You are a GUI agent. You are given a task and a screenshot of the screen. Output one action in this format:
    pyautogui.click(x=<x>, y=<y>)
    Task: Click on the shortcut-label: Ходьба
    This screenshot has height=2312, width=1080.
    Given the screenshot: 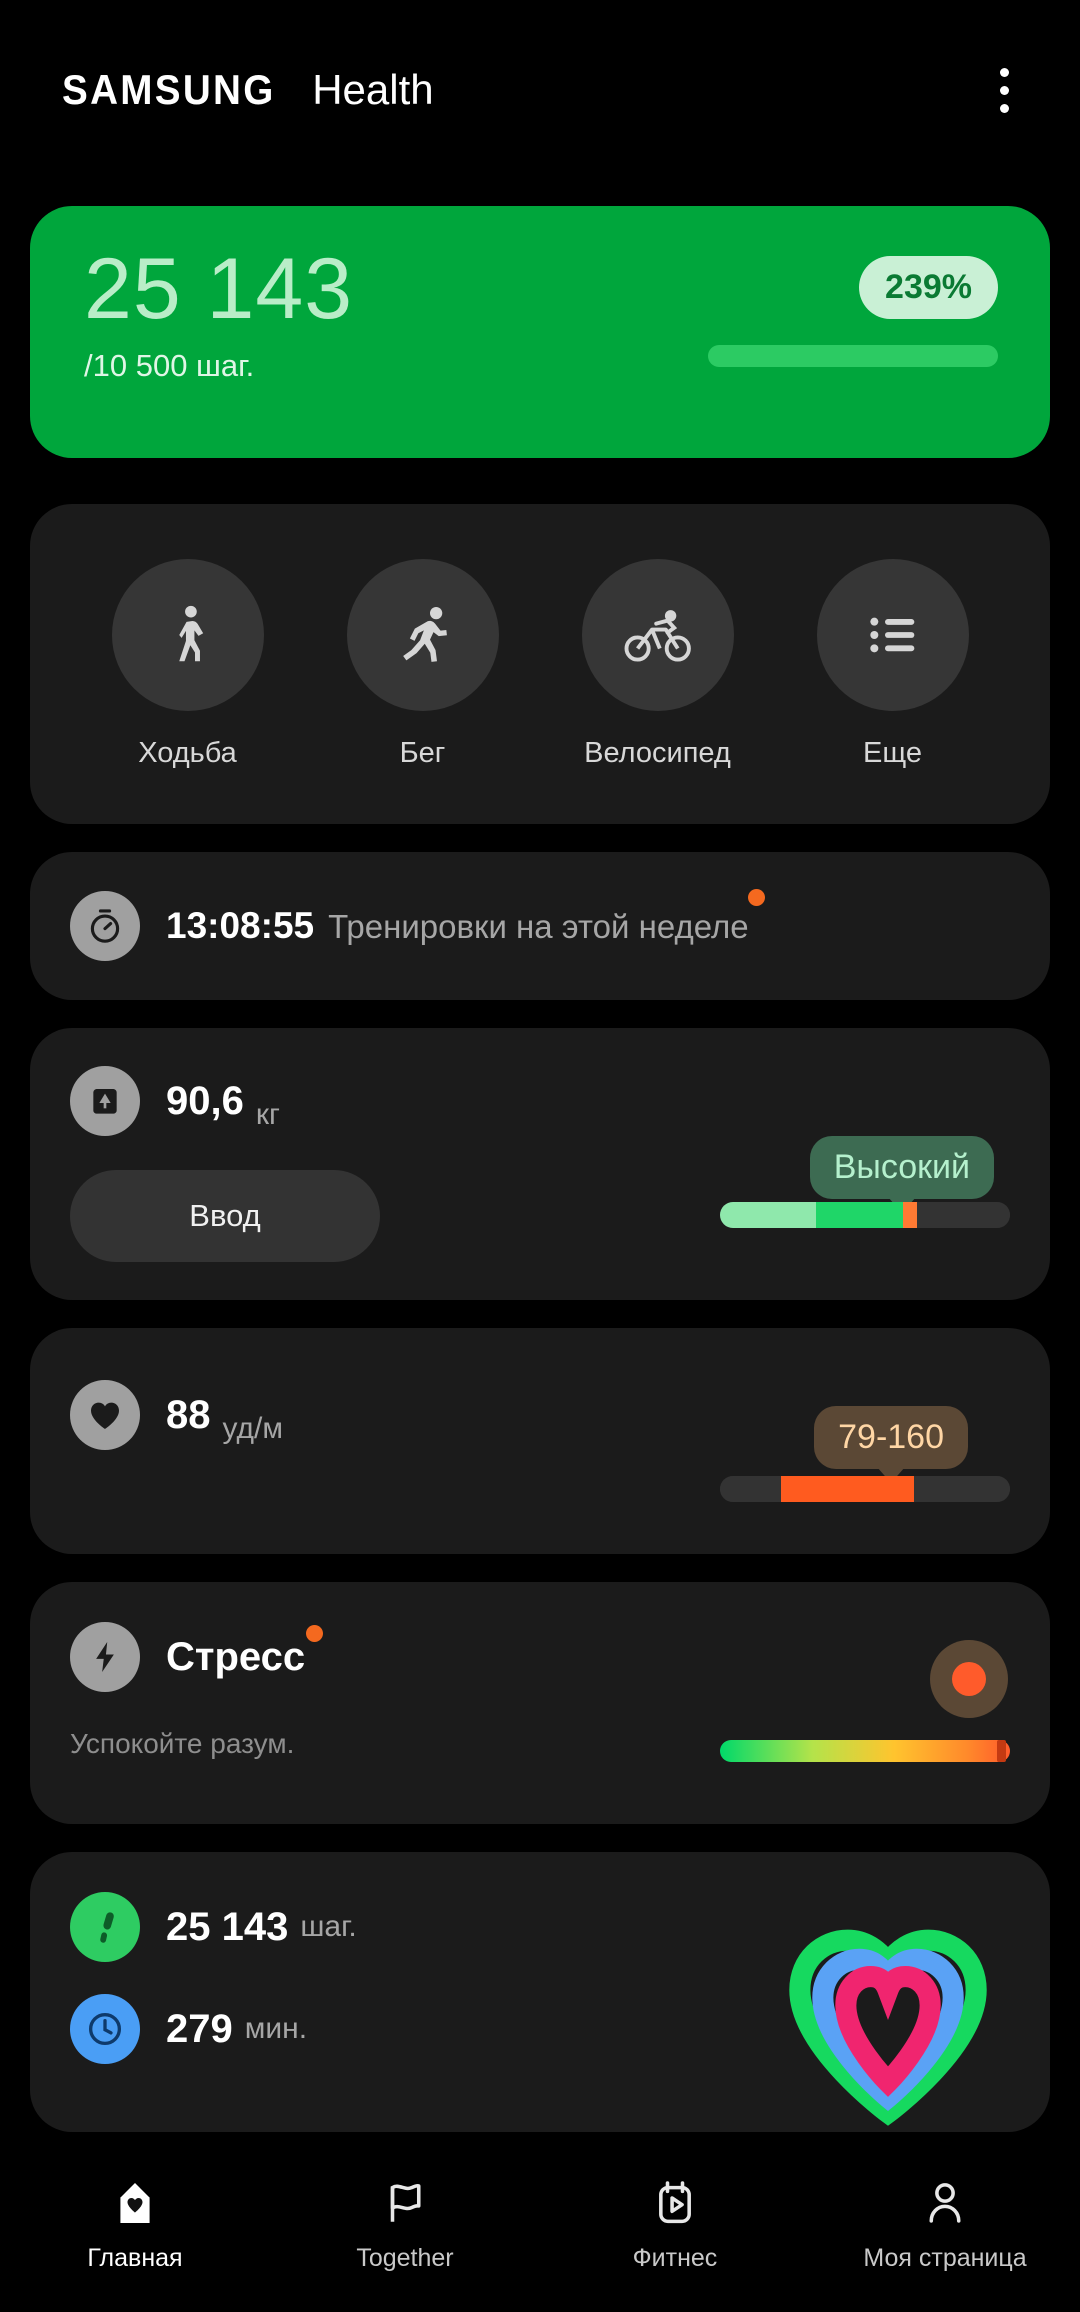 What is the action you would take?
    pyautogui.click(x=187, y=752)
    